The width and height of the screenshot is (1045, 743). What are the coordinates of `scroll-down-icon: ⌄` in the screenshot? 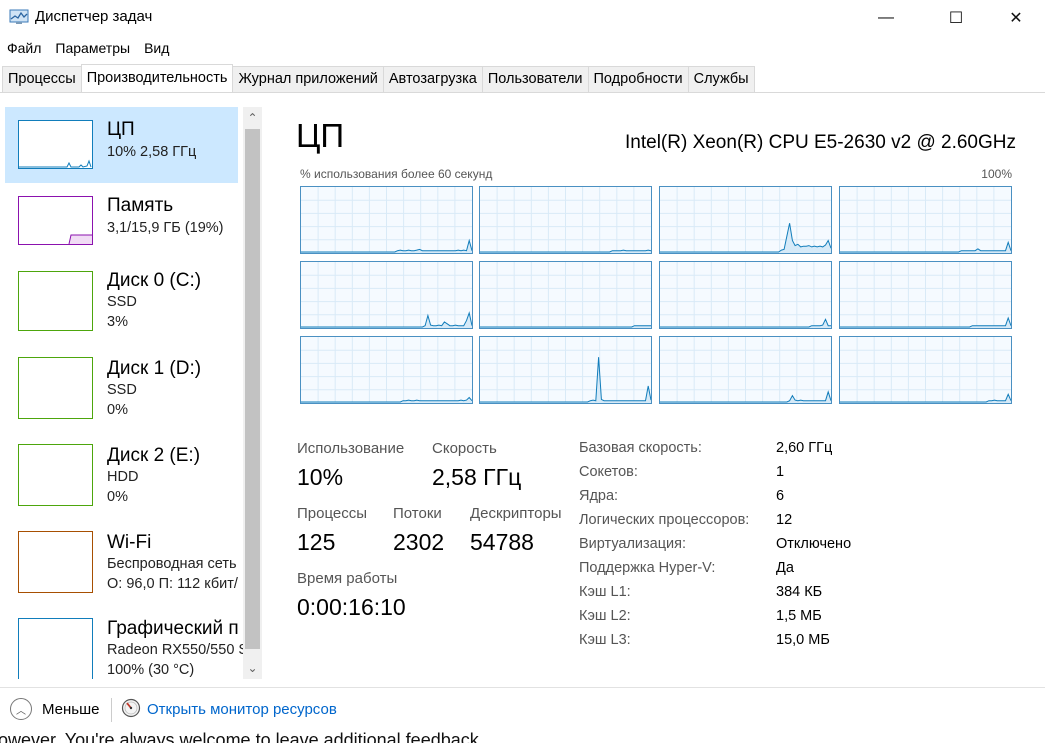 It's located at (252, 669).